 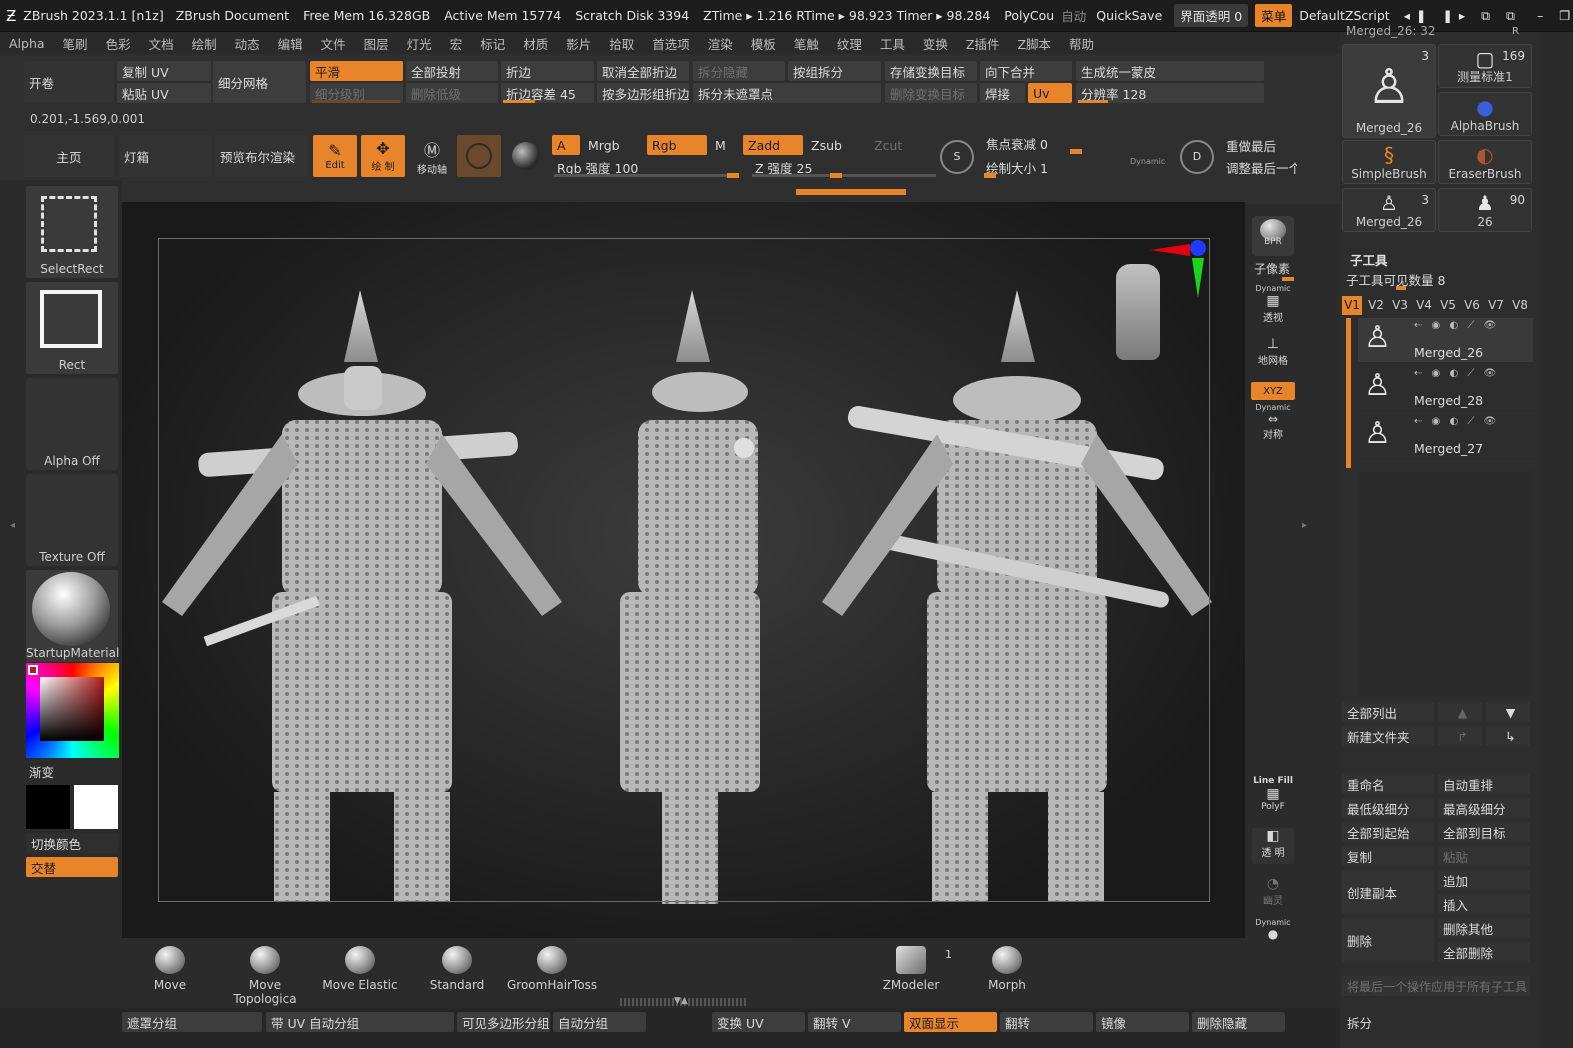 What do you see at coordinates (356, 71) in the screenshot?
I see `smooth-toggle: 平滑` at bounding box center [356, 71].